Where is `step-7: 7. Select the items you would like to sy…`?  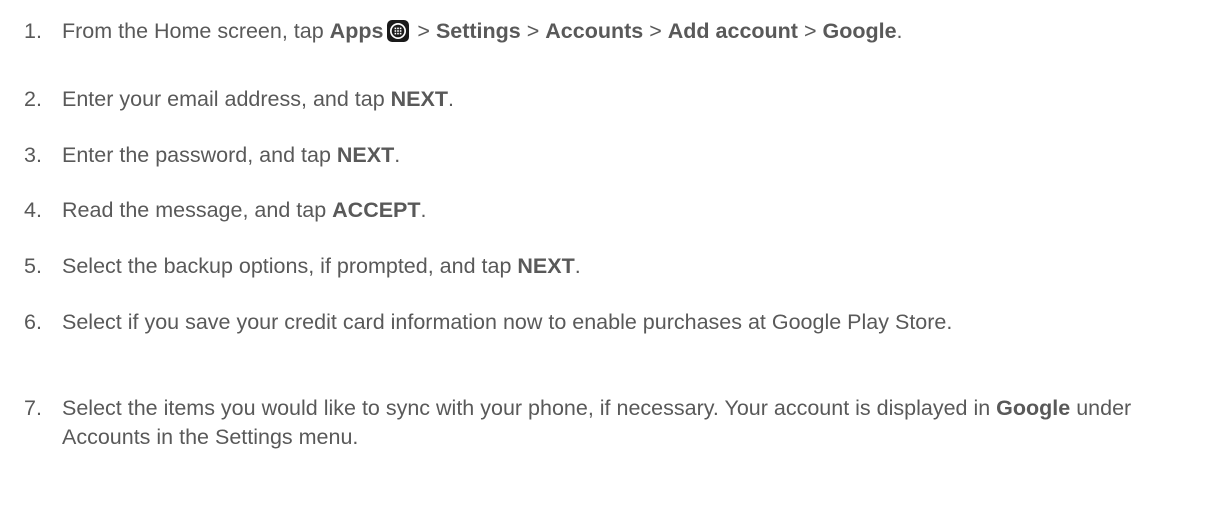 step-7: 7. Select the items you would like to sy… is located at coordinates (585, 423).